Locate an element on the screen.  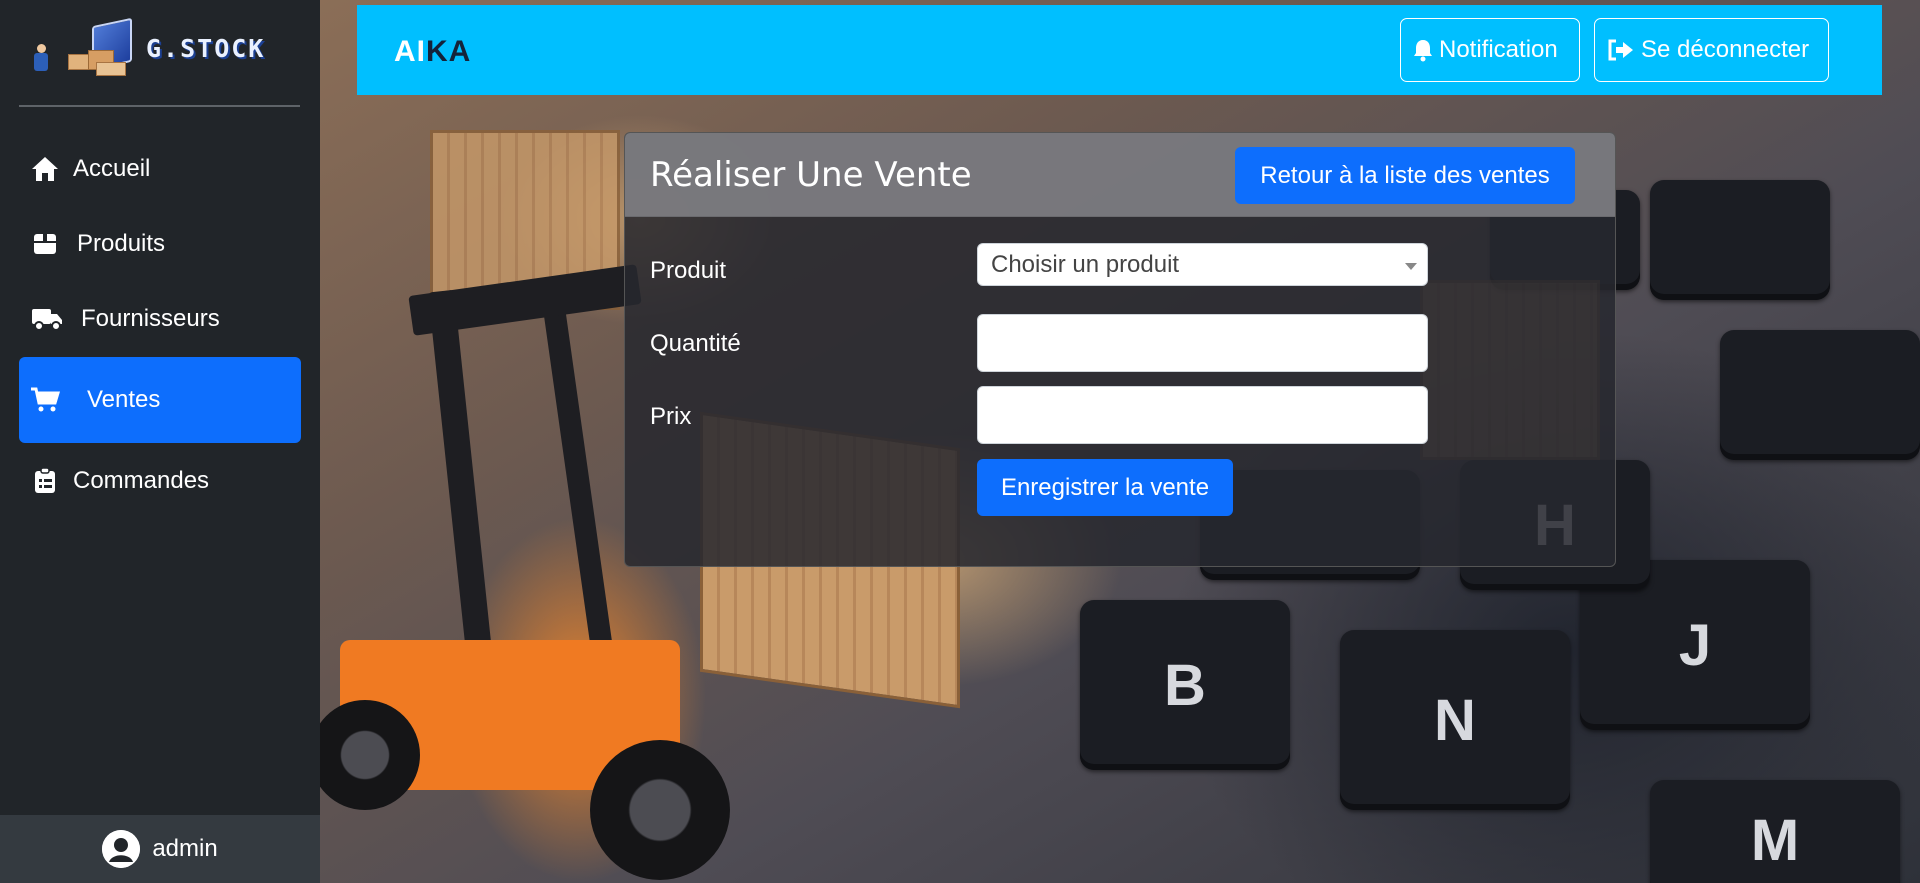
user-profile: admin is located at coordinates (160, 849).